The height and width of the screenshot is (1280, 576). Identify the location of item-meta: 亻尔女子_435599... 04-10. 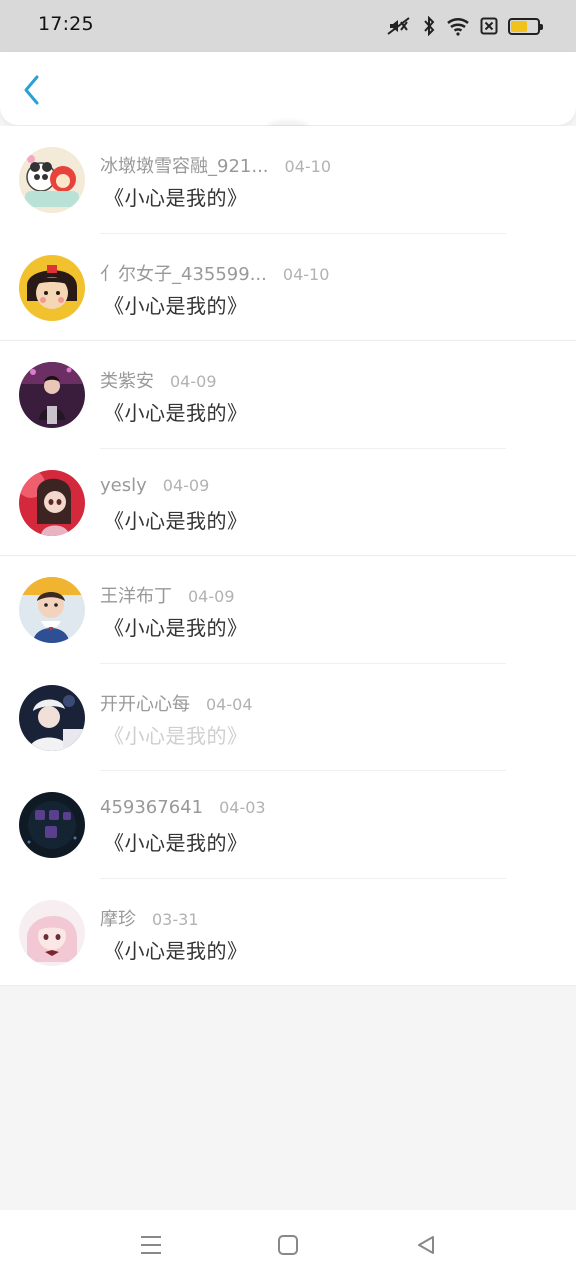
(214, 273).